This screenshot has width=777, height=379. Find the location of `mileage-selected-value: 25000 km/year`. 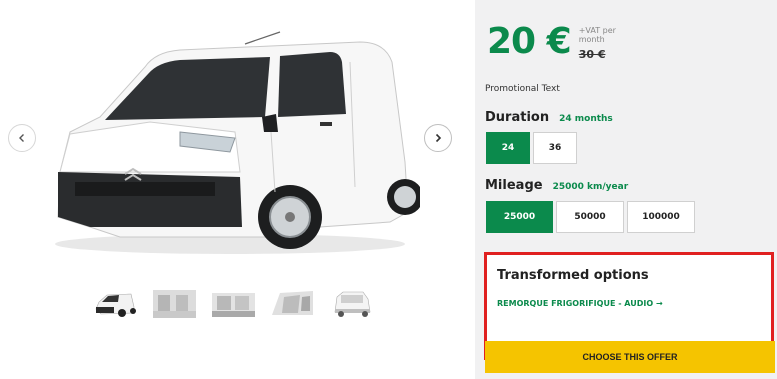

mileage-selected-value: 25000 km/year is located at coordinates (590, 187).